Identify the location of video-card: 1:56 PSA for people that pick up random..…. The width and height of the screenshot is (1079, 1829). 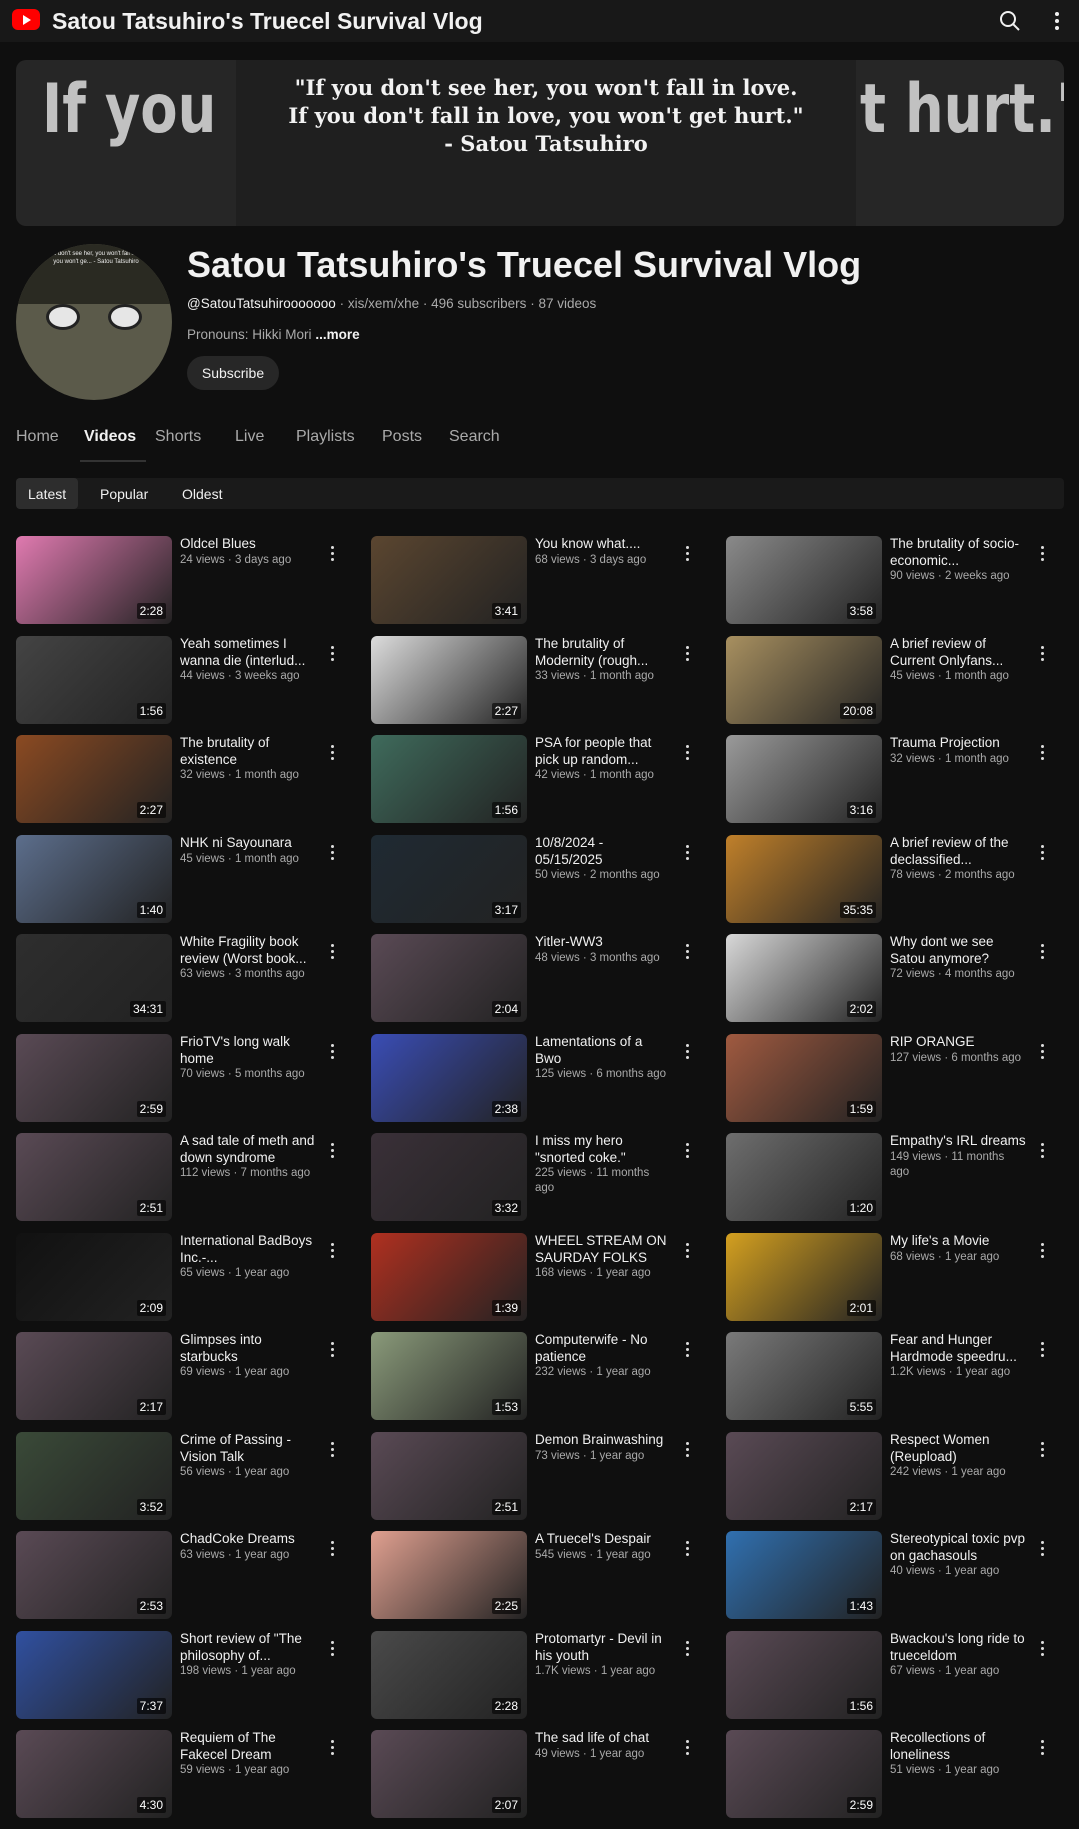
(541, 780).